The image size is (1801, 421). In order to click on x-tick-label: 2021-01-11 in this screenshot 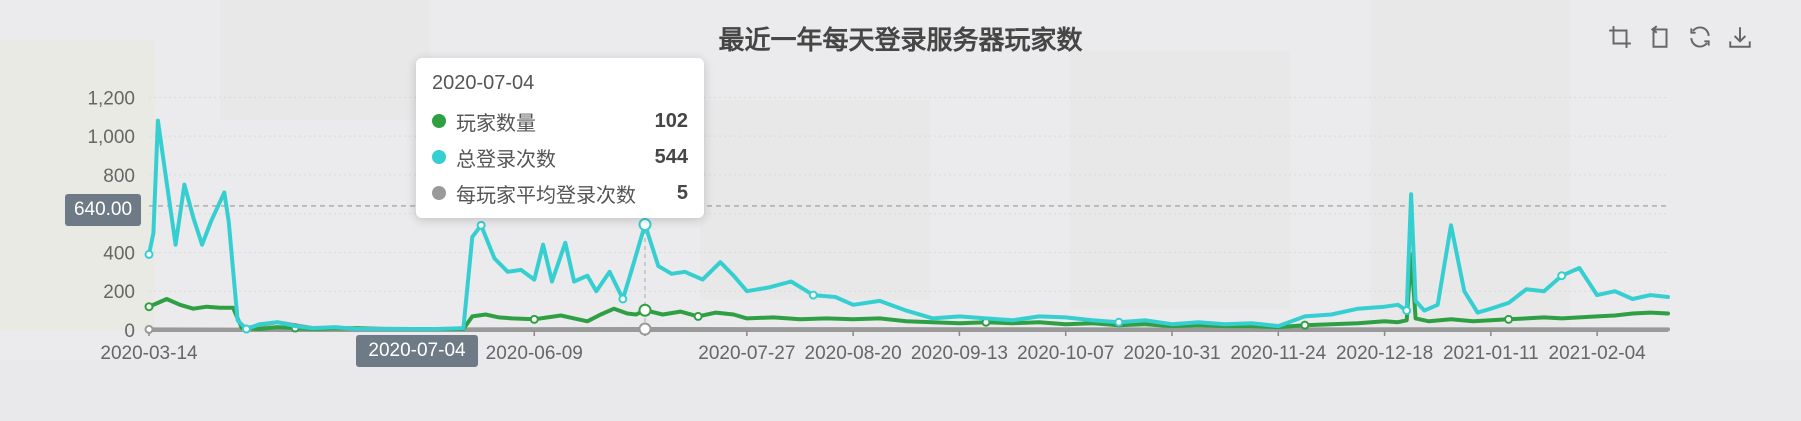, I will do `click(1491, 353)`.